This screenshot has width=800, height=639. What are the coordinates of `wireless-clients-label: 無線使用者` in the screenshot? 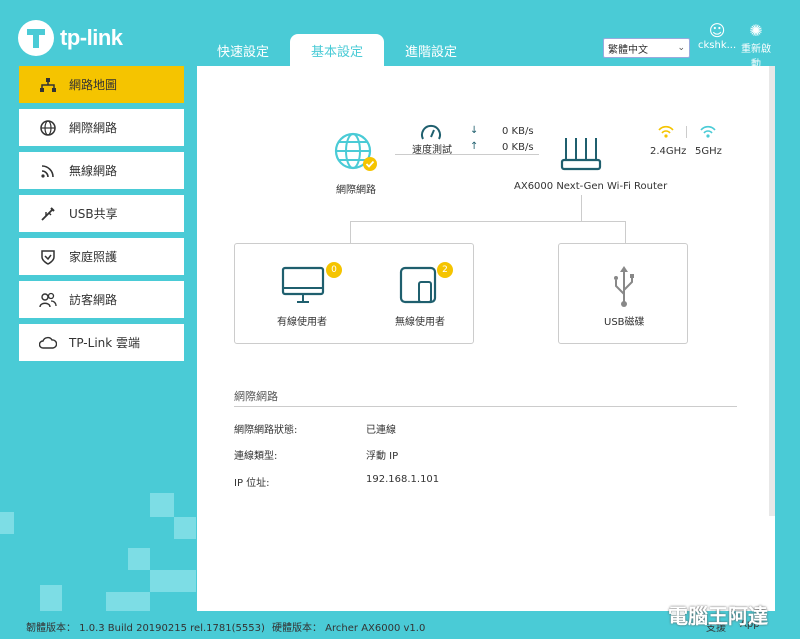 It's located at (420, 322).